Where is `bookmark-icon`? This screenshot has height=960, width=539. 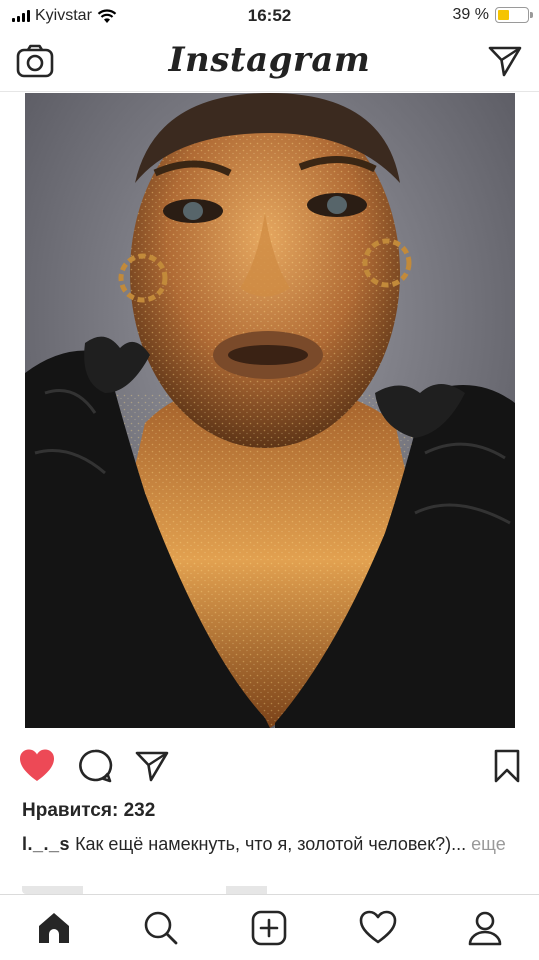
bookmark-icon is located at coordinates (507, 766).